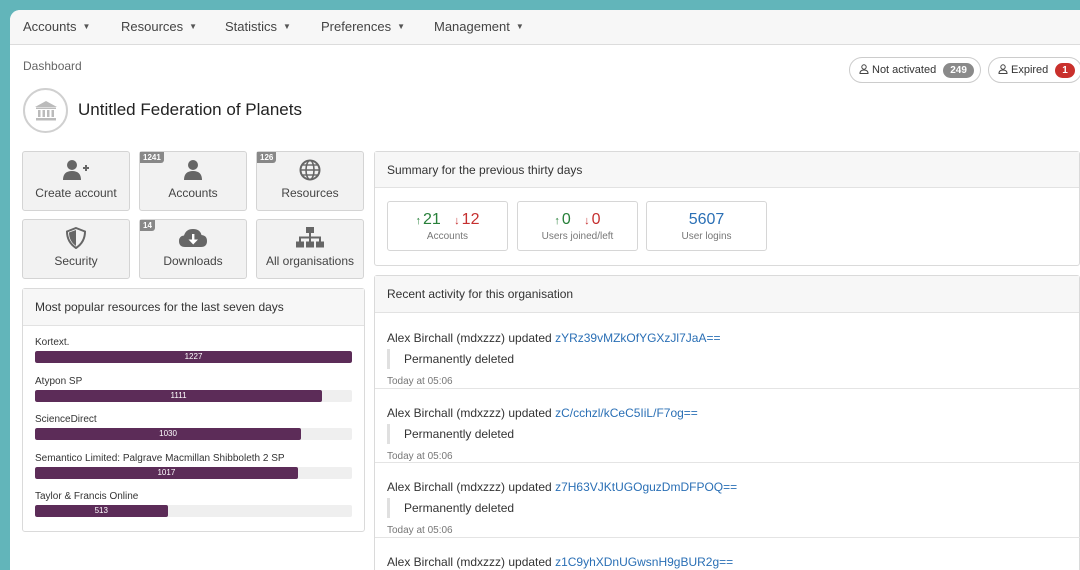 The width and height of the screenshot is (1080, 570). Describe the element at coordinates (168, 434) in the screenshot. I see `resource-bar: 1030` at that location.